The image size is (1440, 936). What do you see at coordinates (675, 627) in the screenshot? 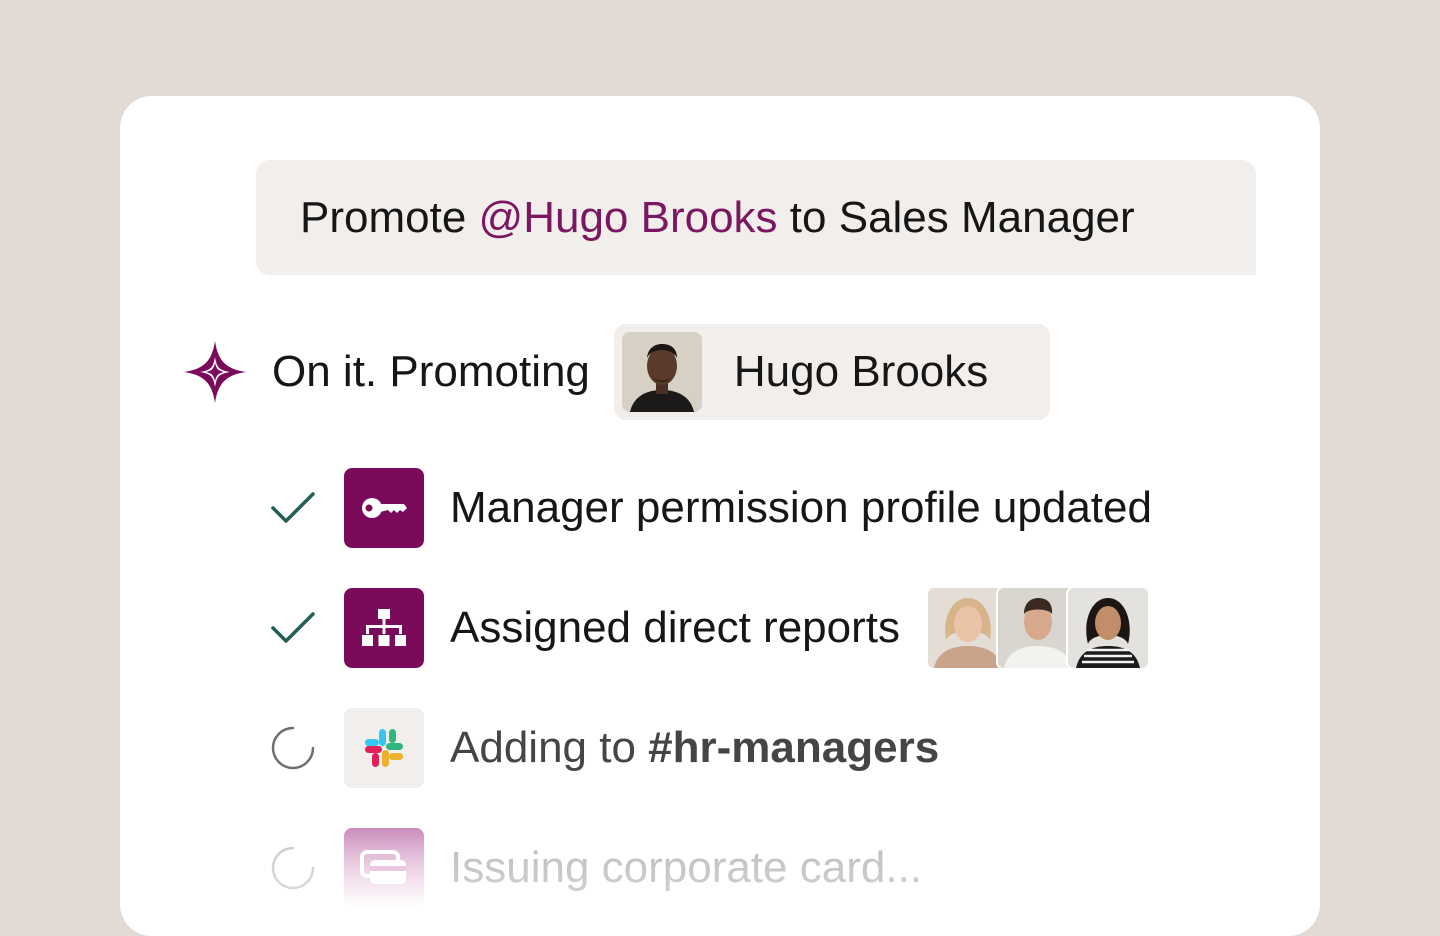
I see `task-label: Assigned direct reports` at bounding box center [675, 627].